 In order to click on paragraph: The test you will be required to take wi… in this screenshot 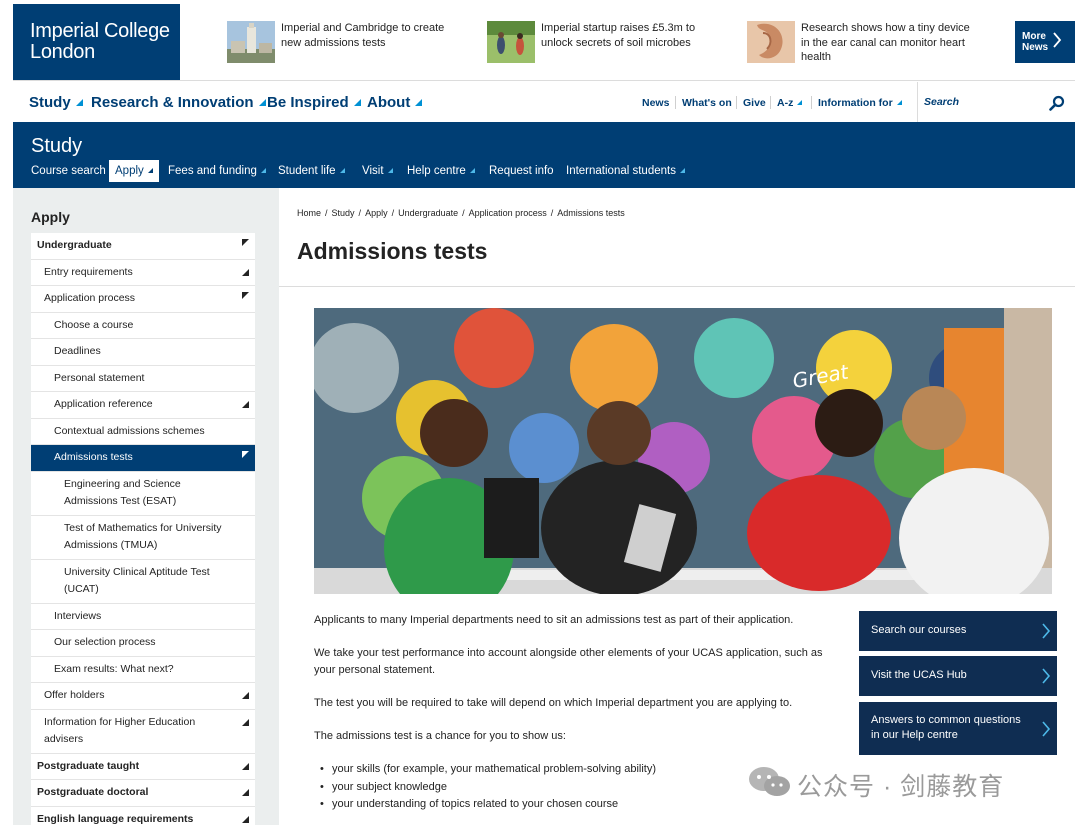, I will do `click(553, 703)`.